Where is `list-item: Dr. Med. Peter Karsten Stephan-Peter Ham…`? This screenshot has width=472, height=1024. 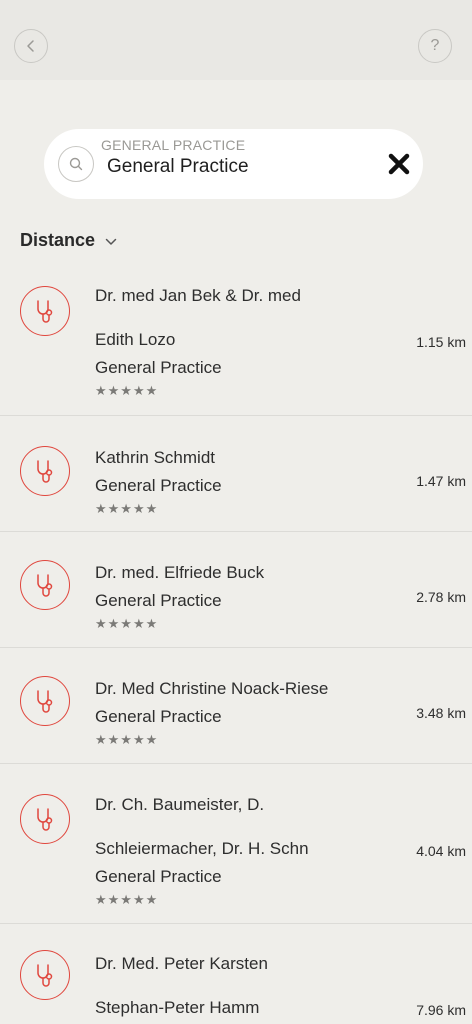
list-item: Dr. Med. Peter Karsten Stephan-Peter Ham… is located at coordinates (236, 974).